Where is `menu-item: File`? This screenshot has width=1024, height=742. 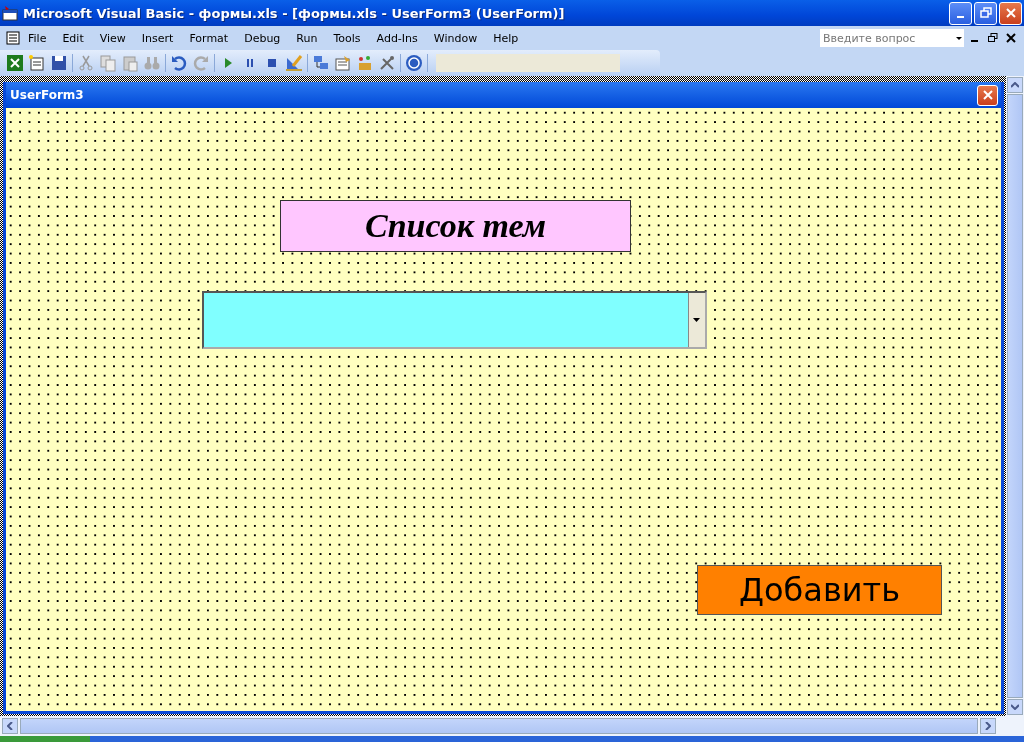 menu-item: File is located at coordinates (37, 38).